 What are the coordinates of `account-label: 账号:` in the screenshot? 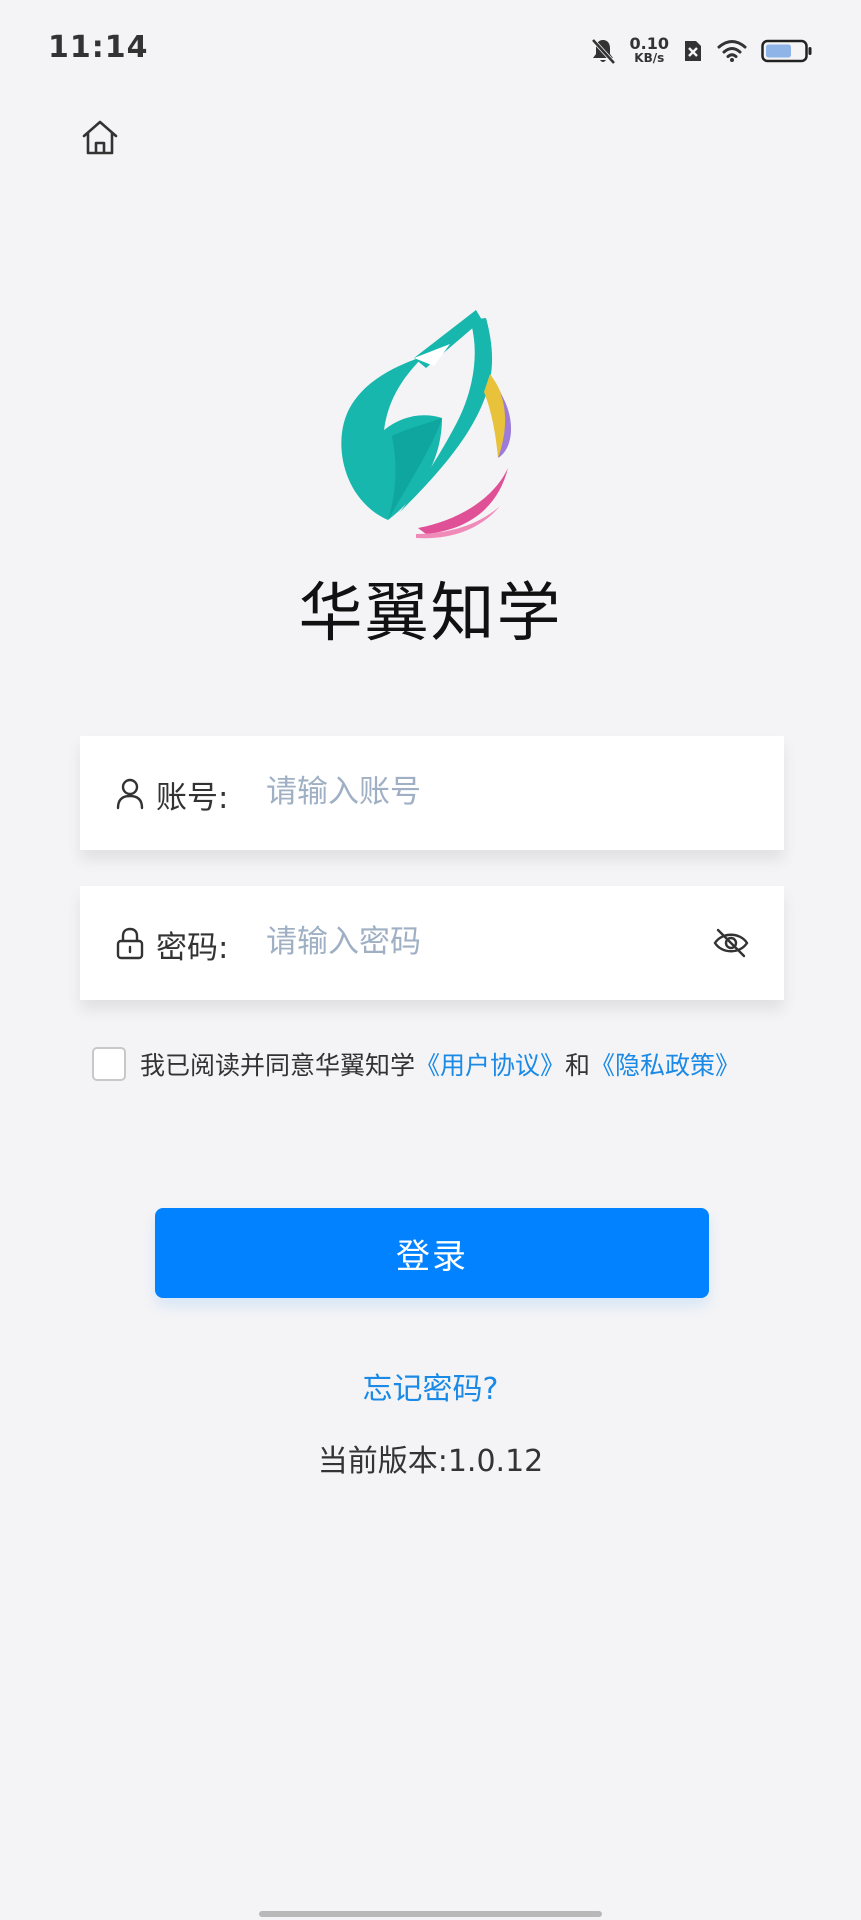 It's located at (192, 798).